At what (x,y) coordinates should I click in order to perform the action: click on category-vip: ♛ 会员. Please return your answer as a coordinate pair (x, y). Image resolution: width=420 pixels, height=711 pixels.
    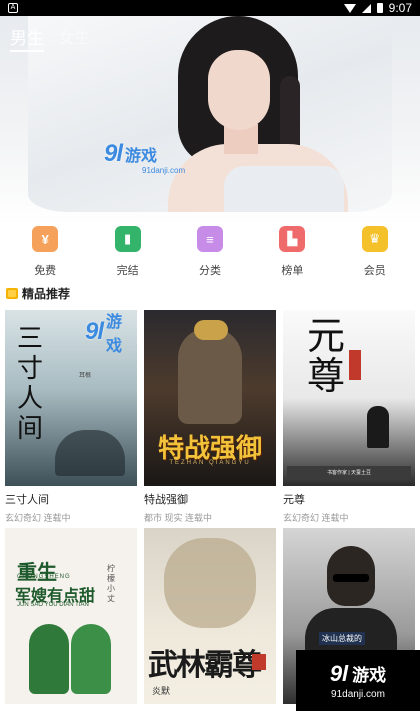
    Looking at the image, I should click on (375, 252).